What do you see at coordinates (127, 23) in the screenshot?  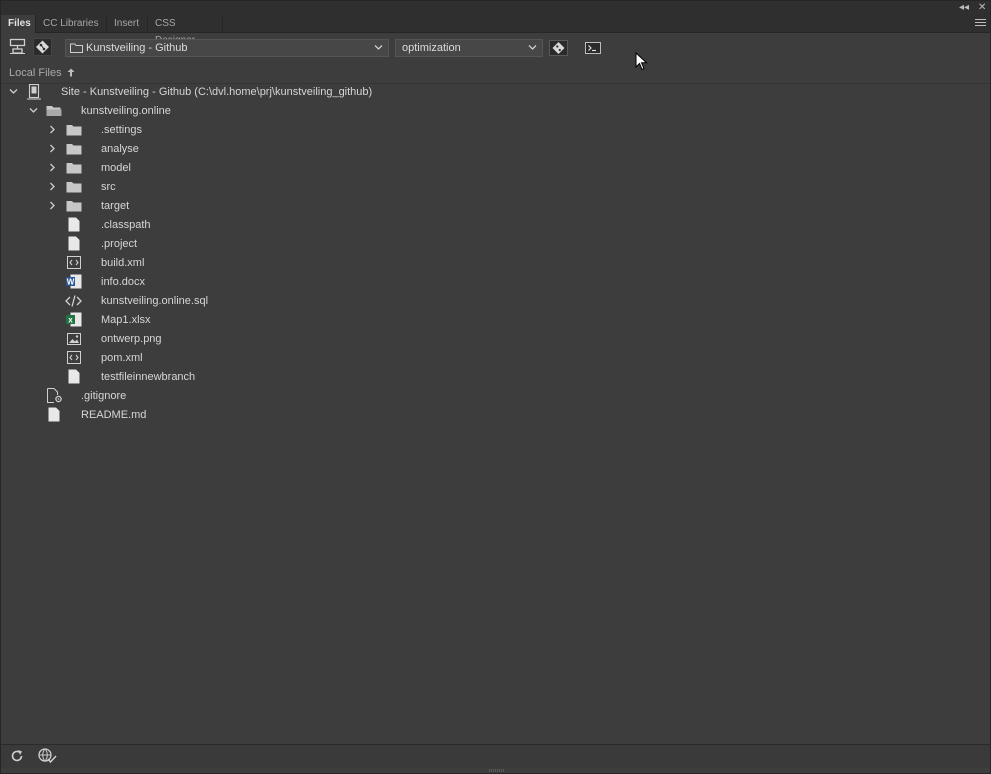 I see `tab-insert: Insert` at bounding box center [127, 23].